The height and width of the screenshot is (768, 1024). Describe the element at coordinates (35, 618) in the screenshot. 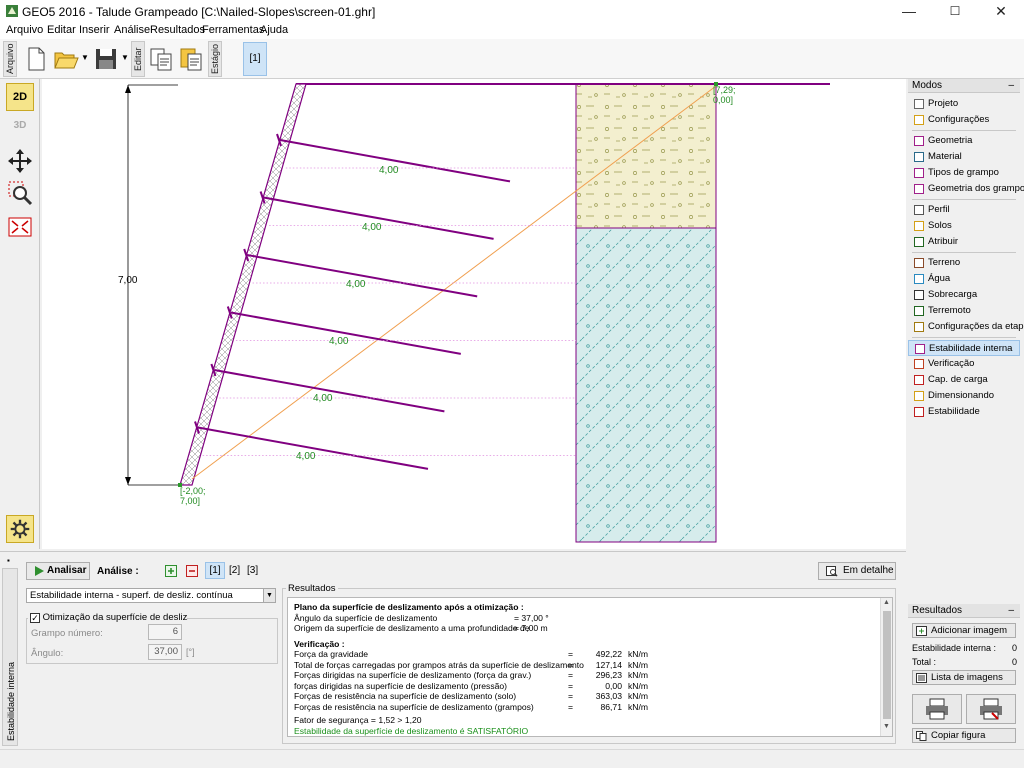

I see `optimization-checkbox: ✓` at that location.